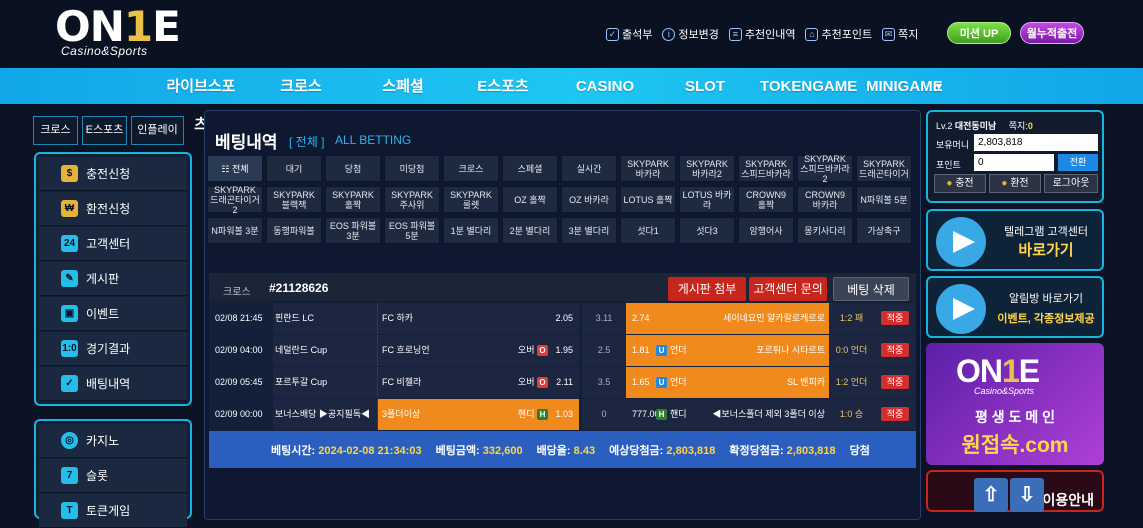 The height and width of the screenshot is (528, 1143). I want to click on domain-ad-banner: ON1E Casino&Sports 평 생 도 메 인 원접속.com, so click(1015, 404).